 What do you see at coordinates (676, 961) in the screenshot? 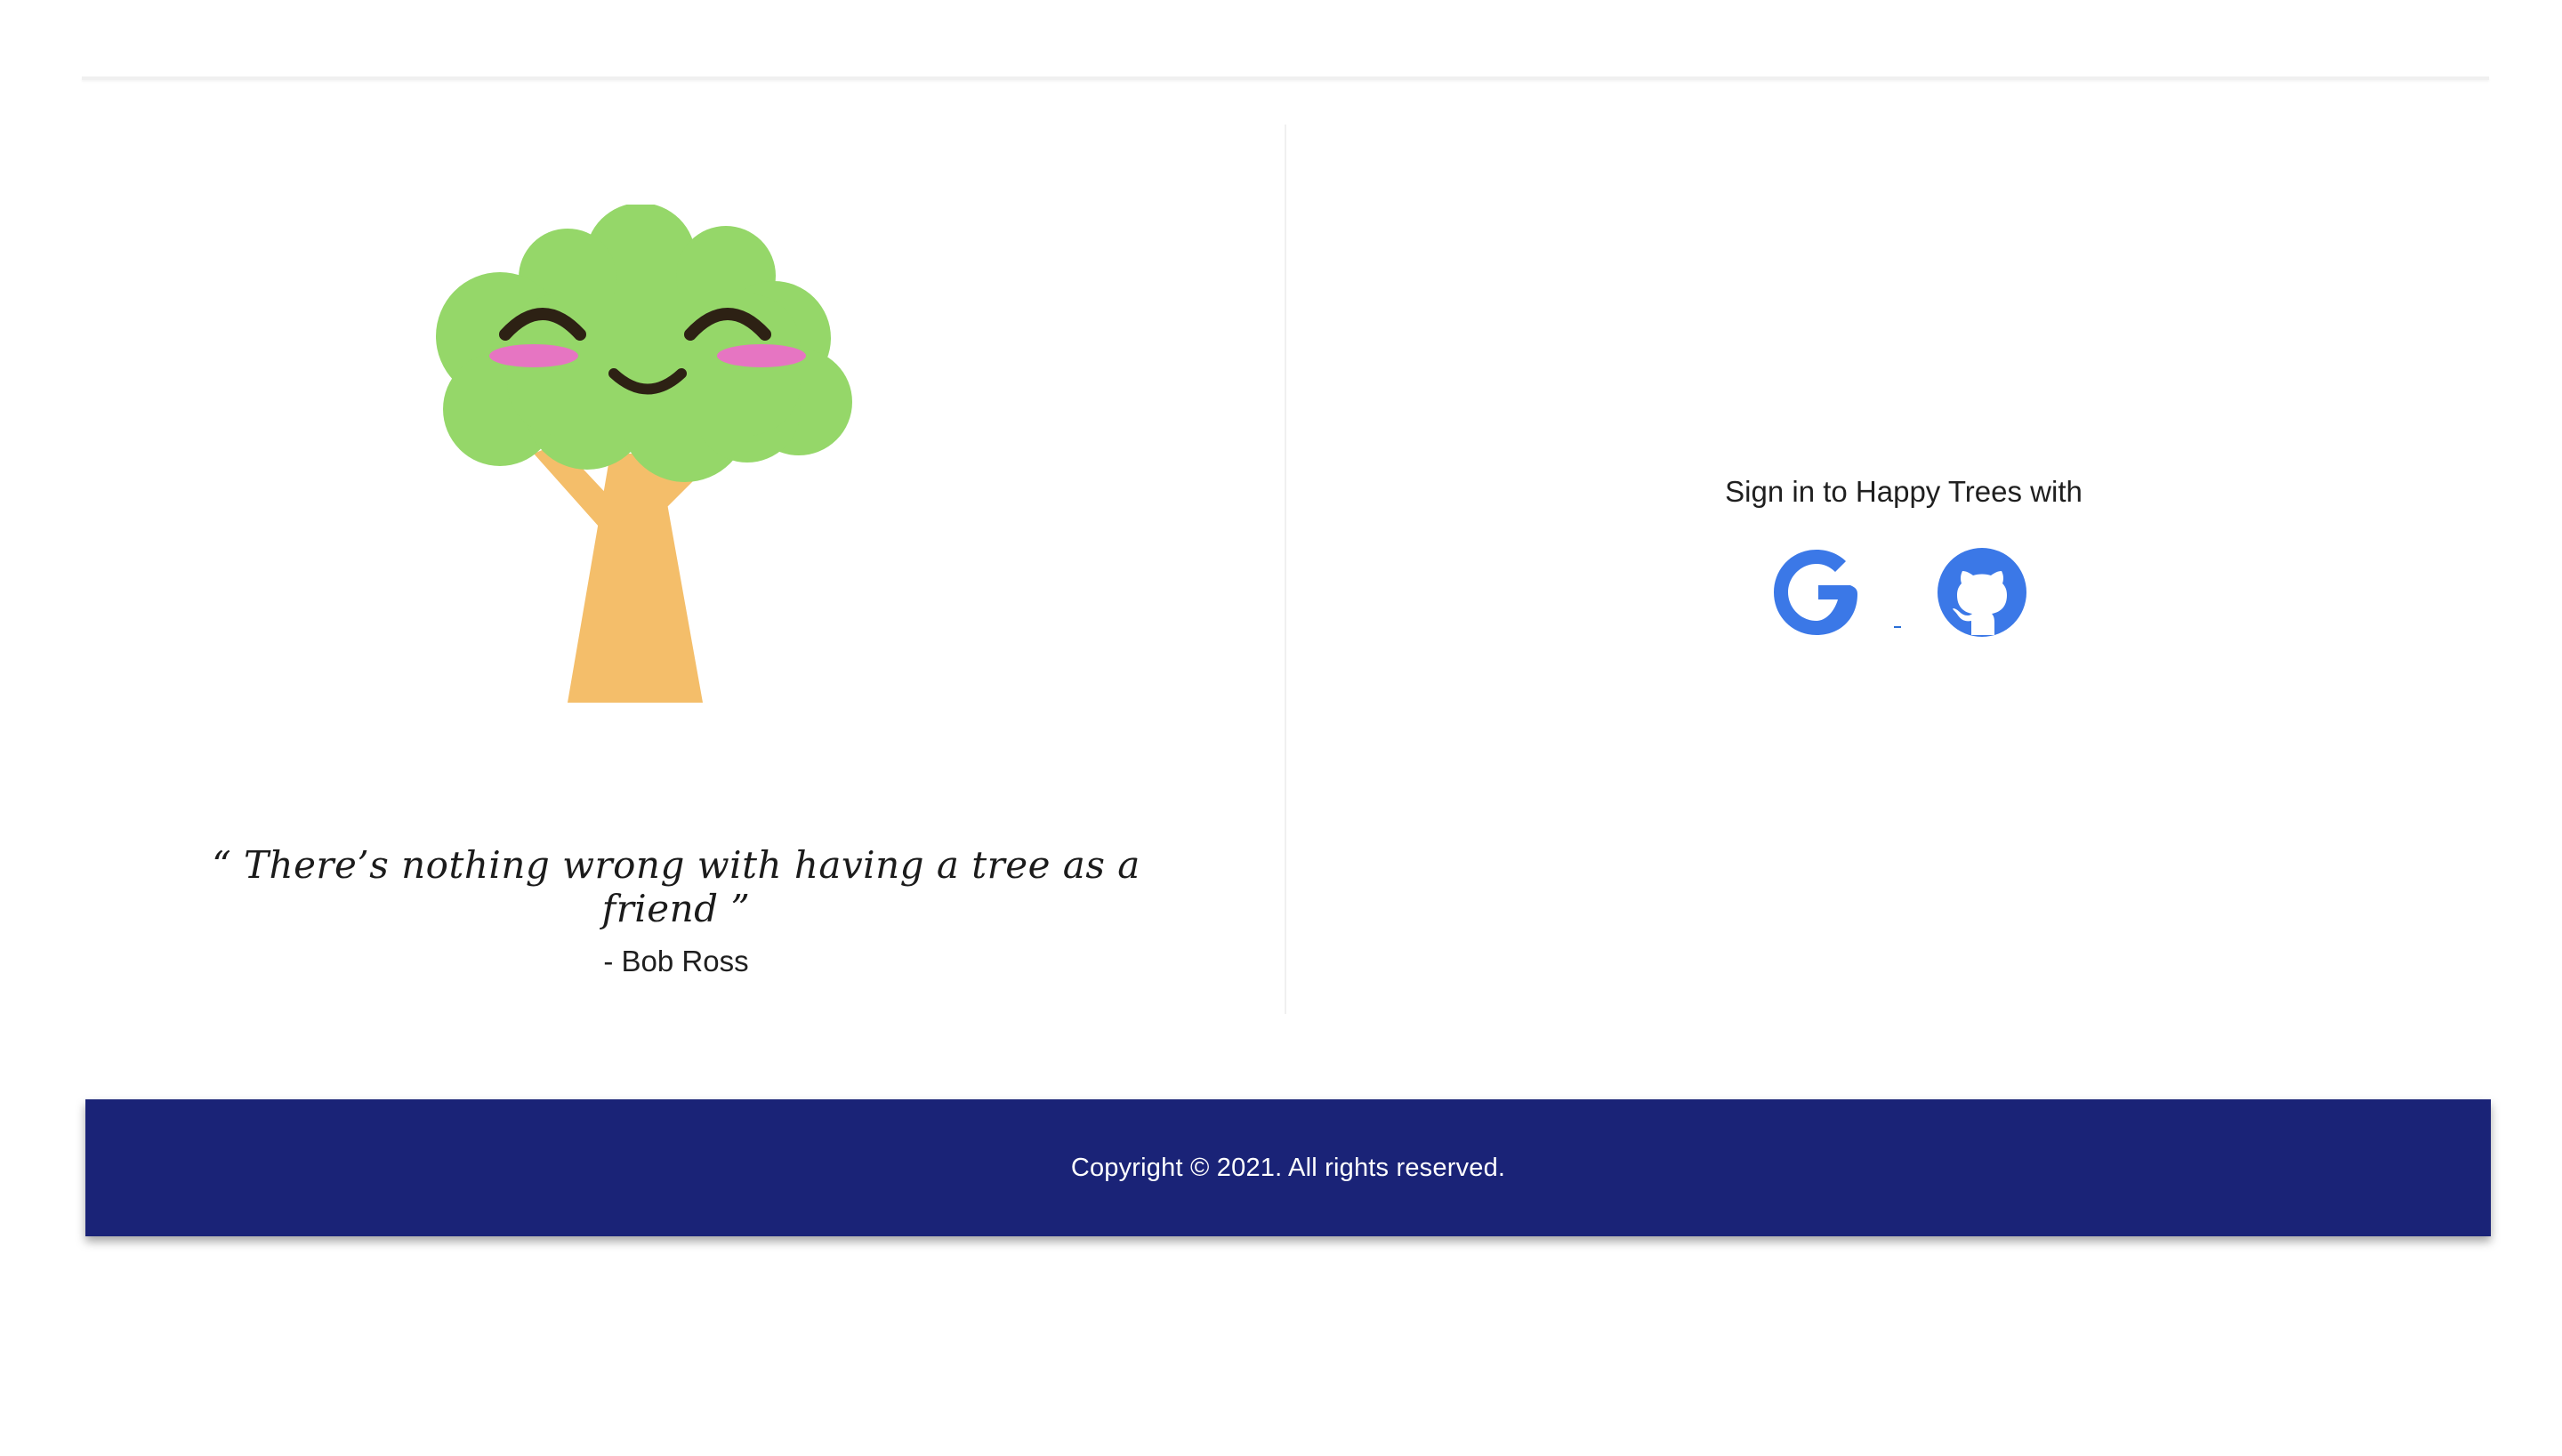
I see `quote-author: - Bob Ross` at bounding box center [676, 961].